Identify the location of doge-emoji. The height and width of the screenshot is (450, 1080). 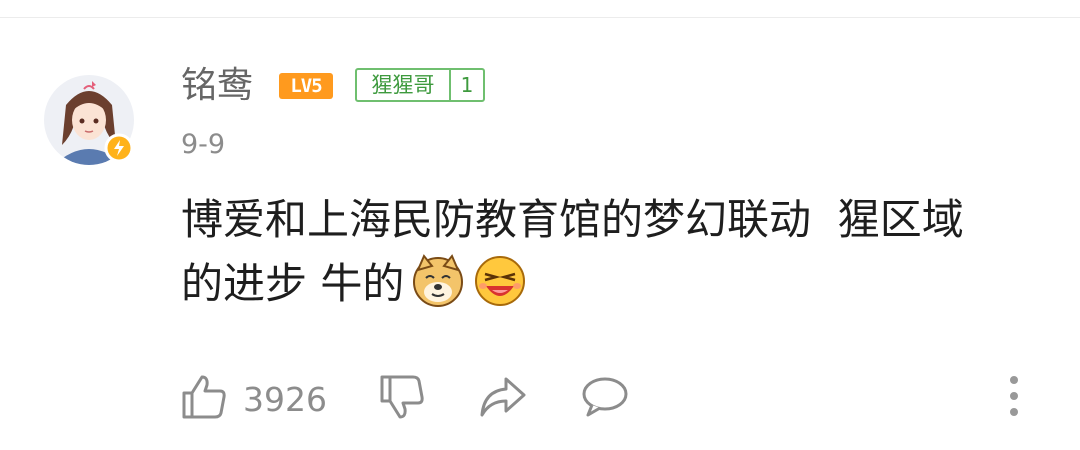
(438, 280).